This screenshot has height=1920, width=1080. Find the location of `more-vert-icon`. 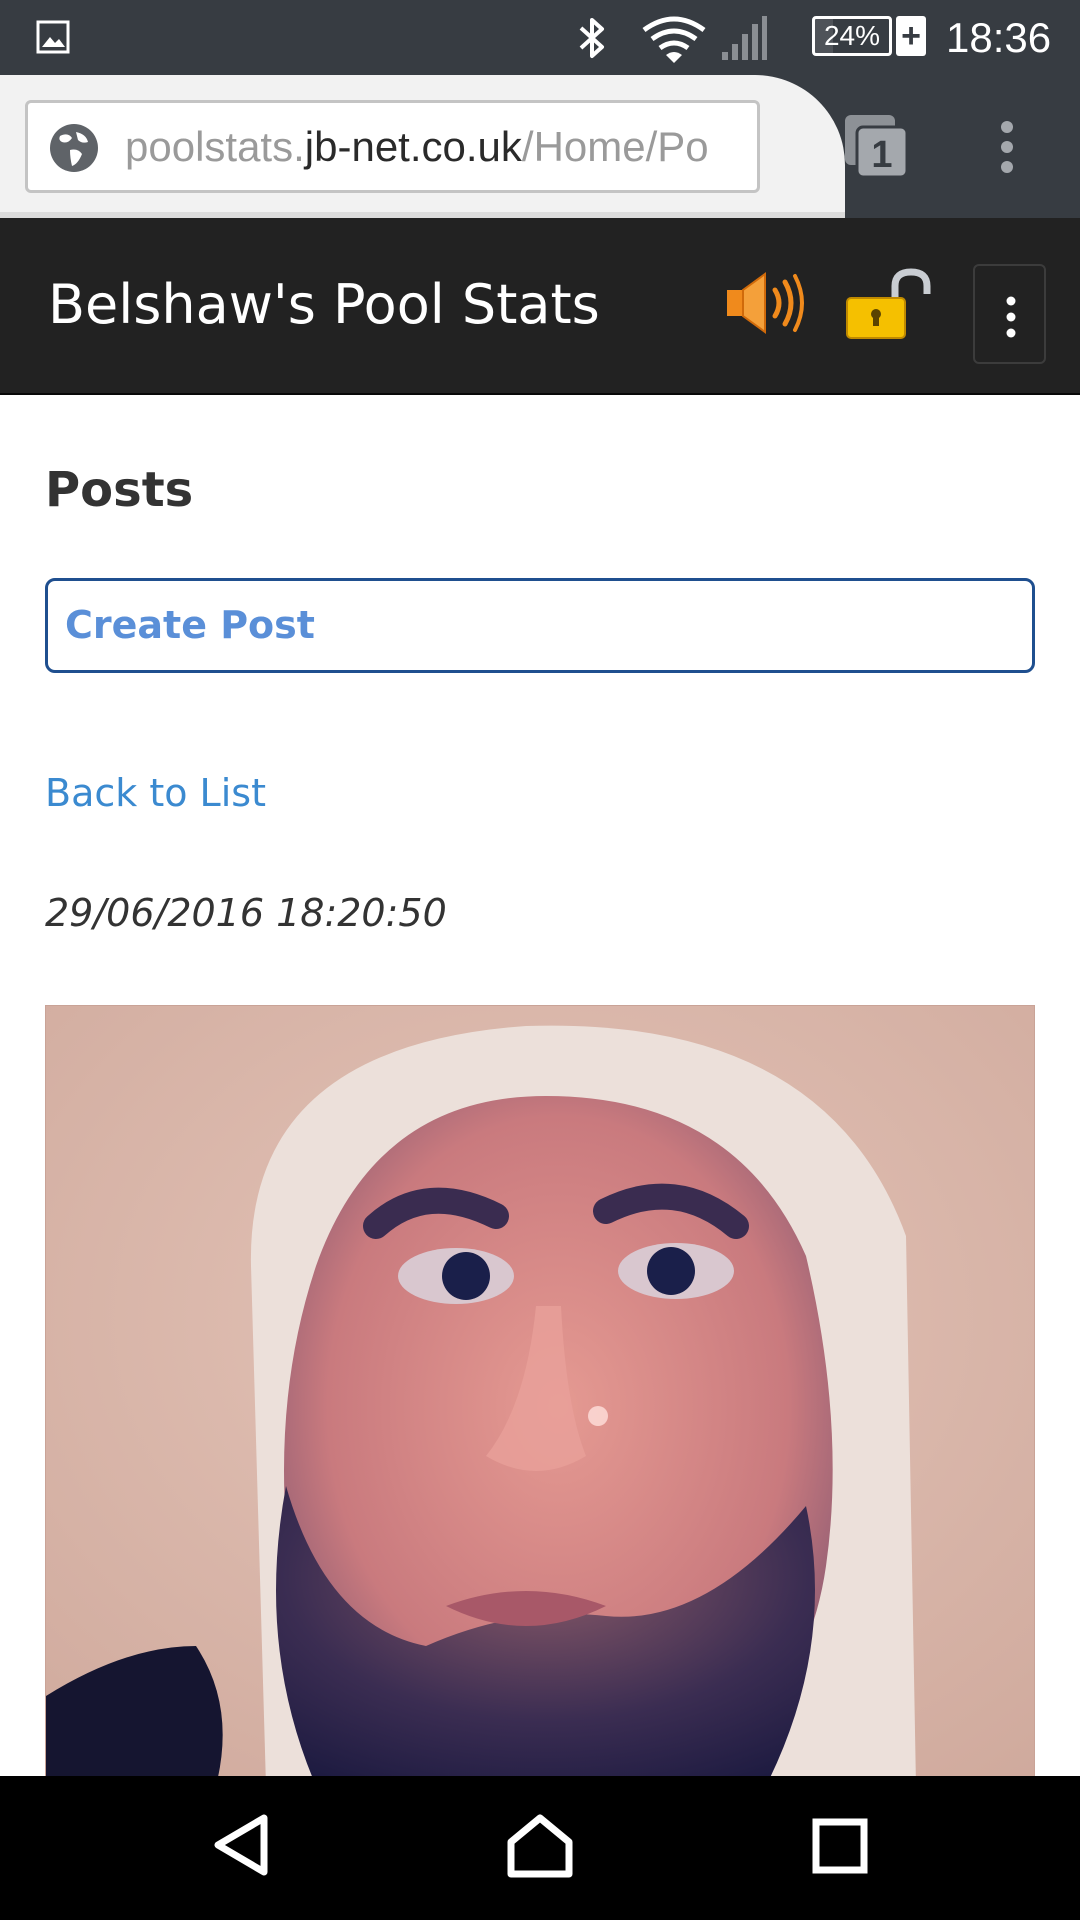

more-vert-icon is located at coordinates (1011, 317).